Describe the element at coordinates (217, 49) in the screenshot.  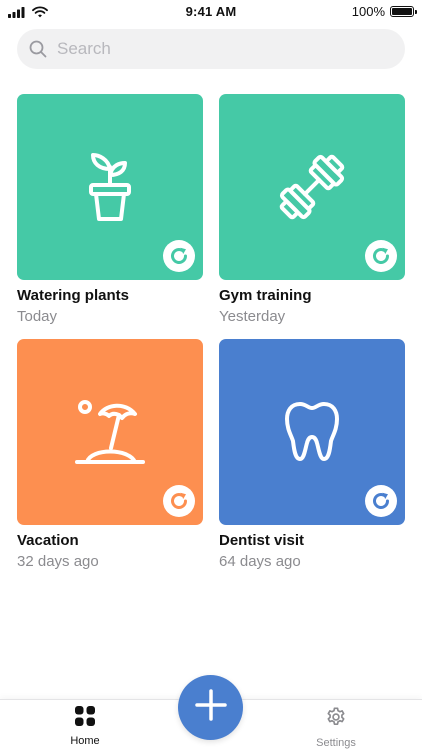
I see `search-input` at that location.